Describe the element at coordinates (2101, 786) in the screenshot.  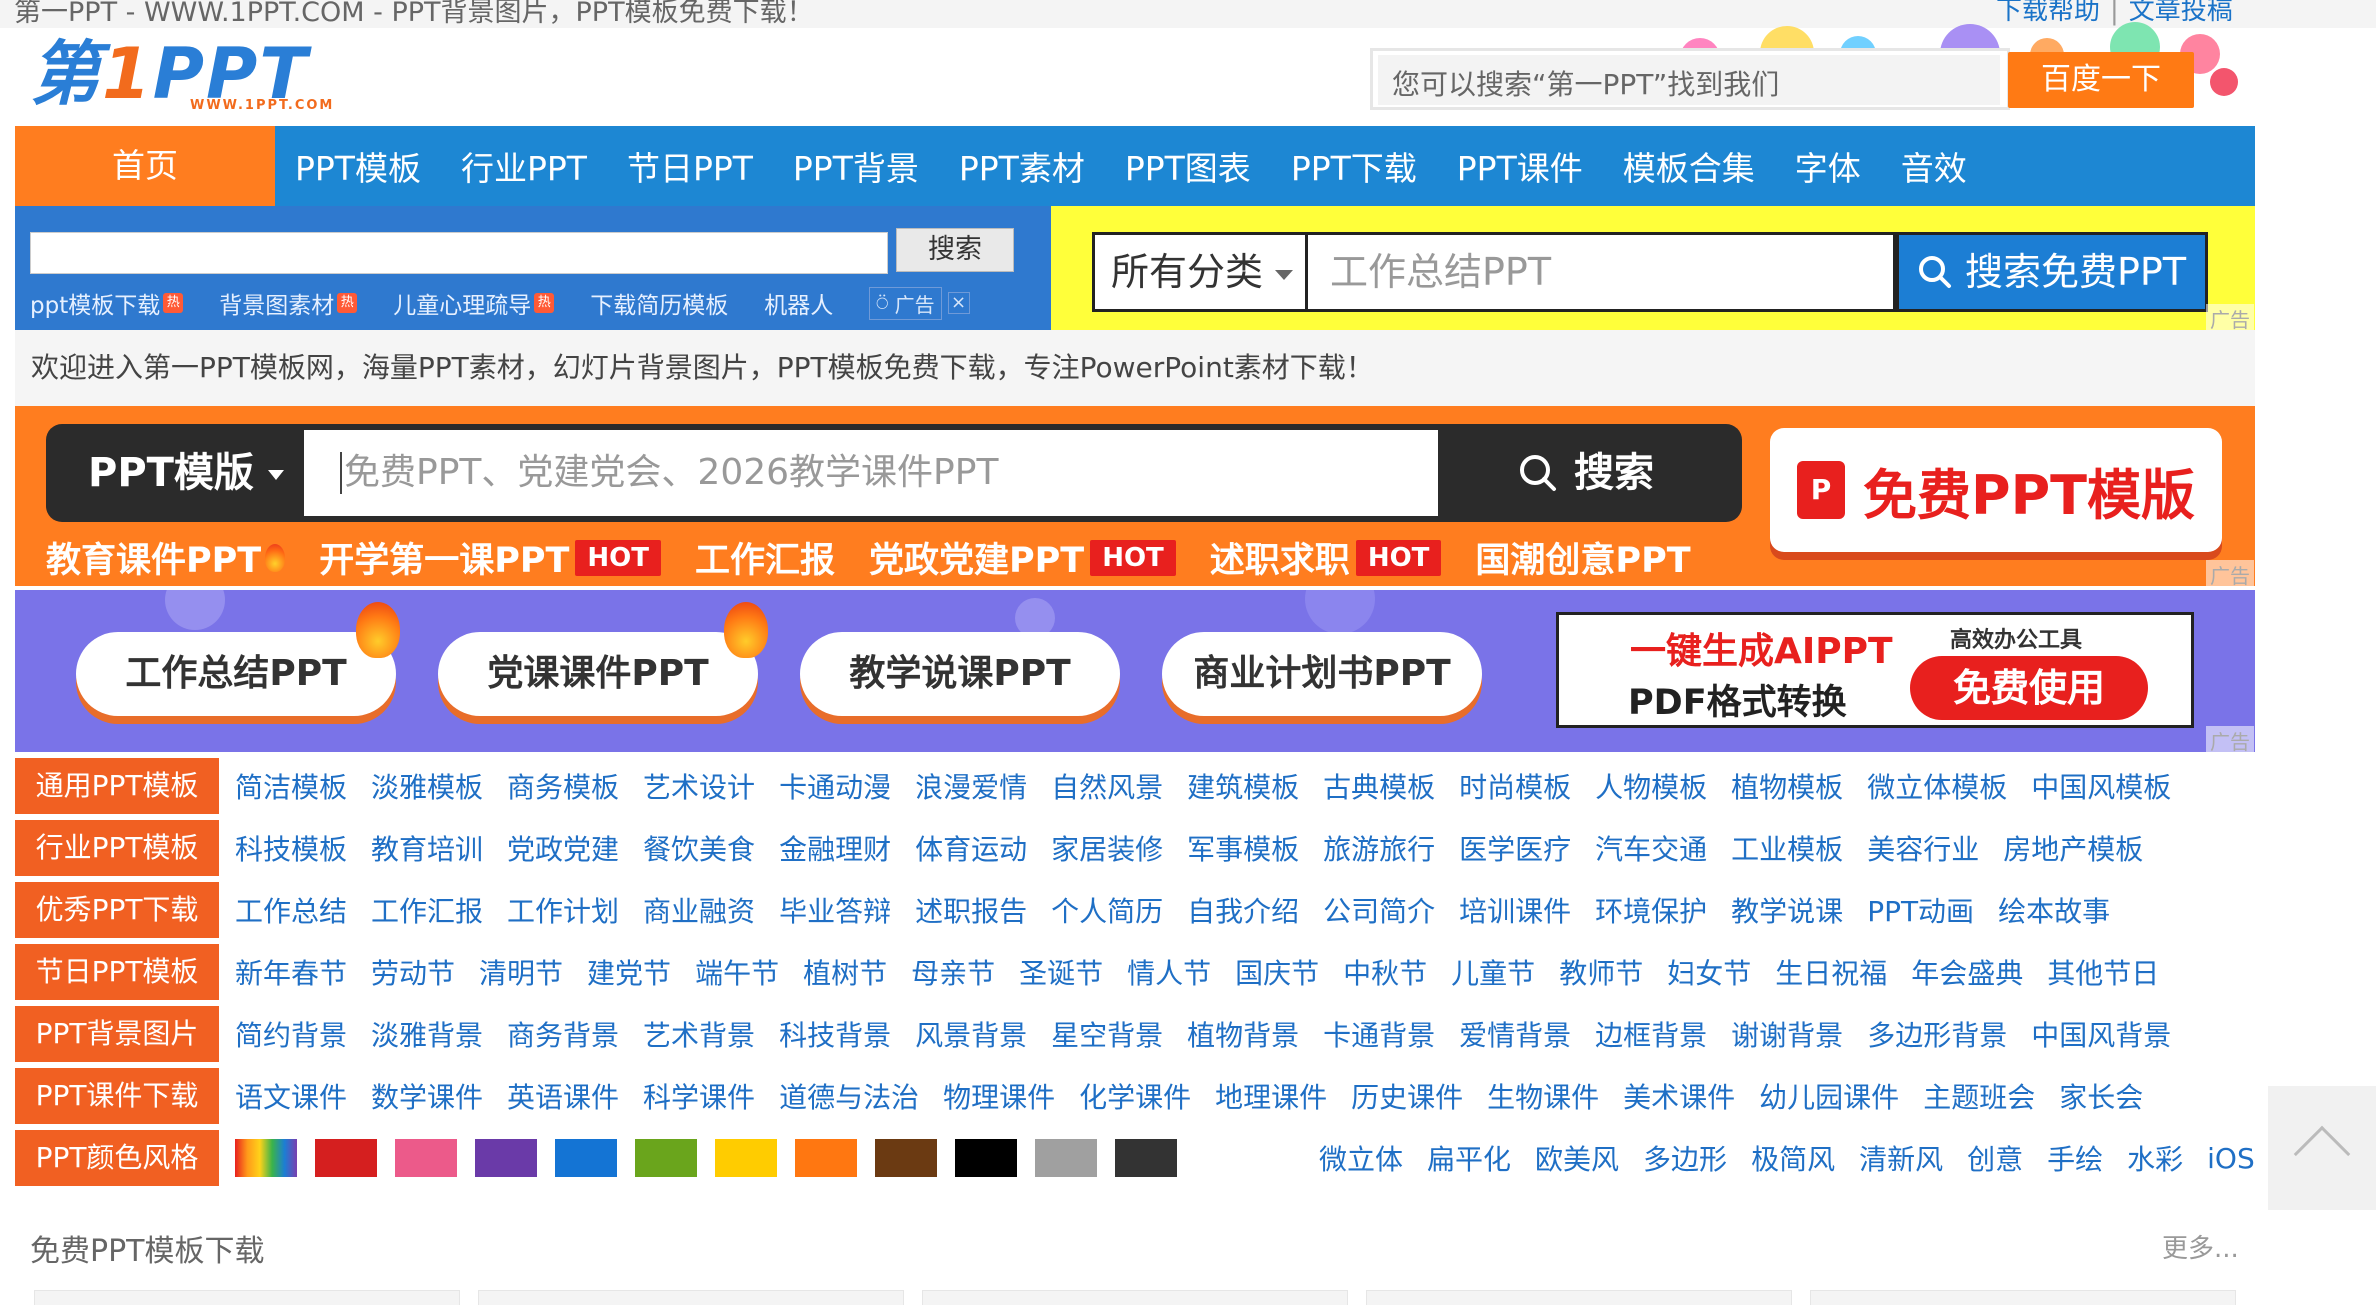
I see `category-link: 中国风模板` at that location.